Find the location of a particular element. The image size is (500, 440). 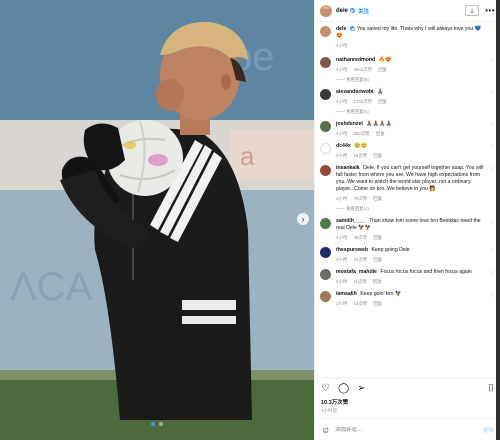

follow-button: 关注 is located at coordinates (363, 11).